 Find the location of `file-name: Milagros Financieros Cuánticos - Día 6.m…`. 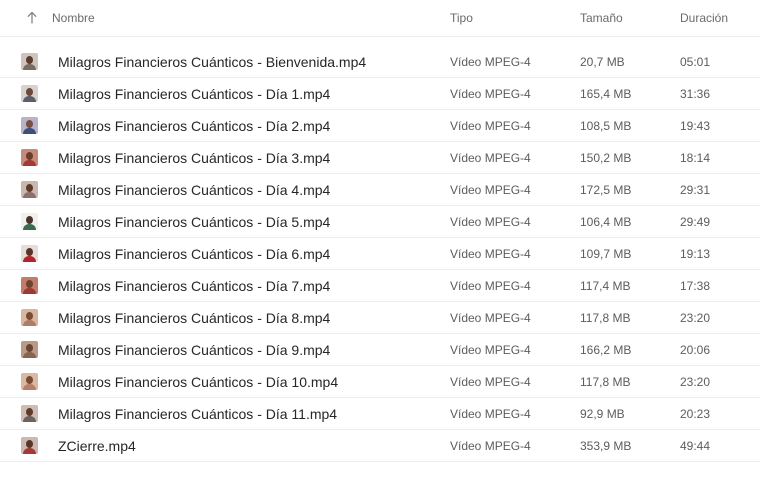

file-name: Milagros Financieros Cuánticos - Día 6.m… is located at coordinates (194, 254).